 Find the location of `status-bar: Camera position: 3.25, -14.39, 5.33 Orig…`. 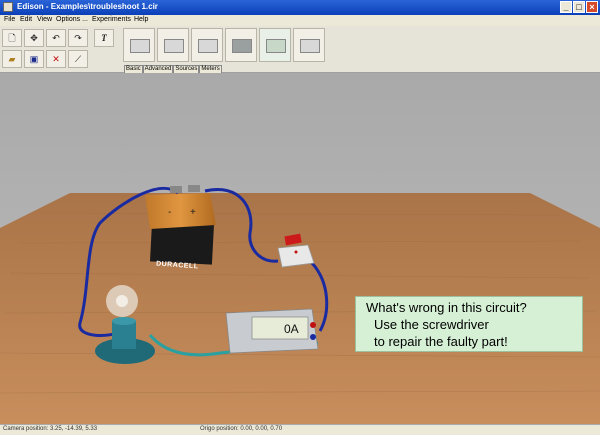

status-bar: Camera position: 3.25, -14.39, 5.33 Orig… is located at coordinates (300, 429).